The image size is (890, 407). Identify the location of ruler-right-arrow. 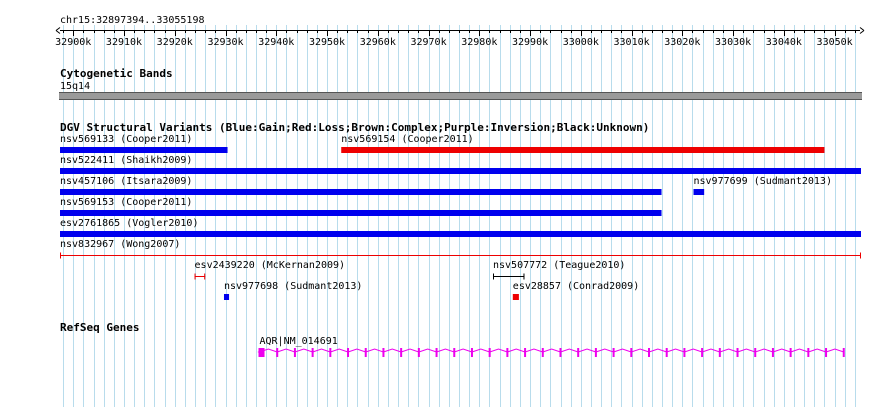
(862, 30).